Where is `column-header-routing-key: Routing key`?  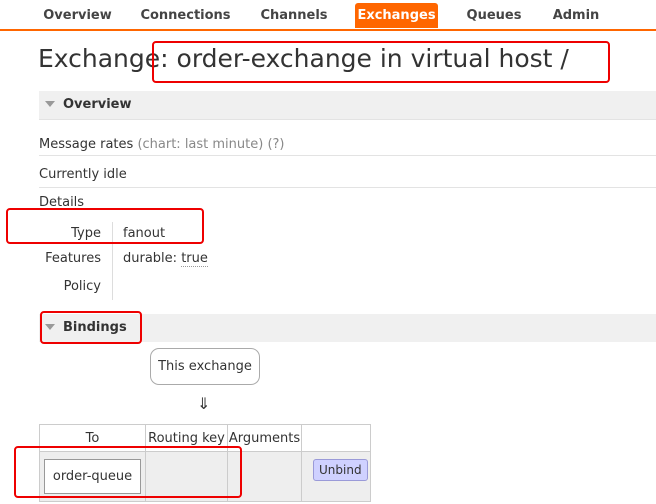
column-header-routing-key: Routing key is located at coordinates (186, 438).